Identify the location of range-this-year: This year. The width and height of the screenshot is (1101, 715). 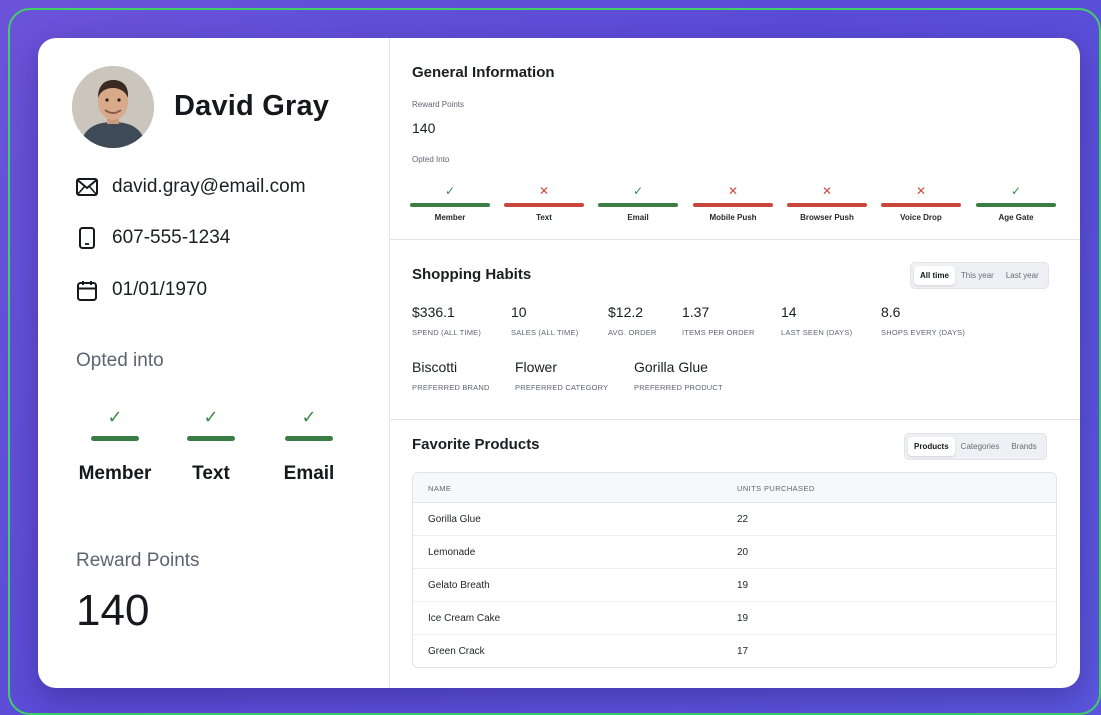
(977, 275).